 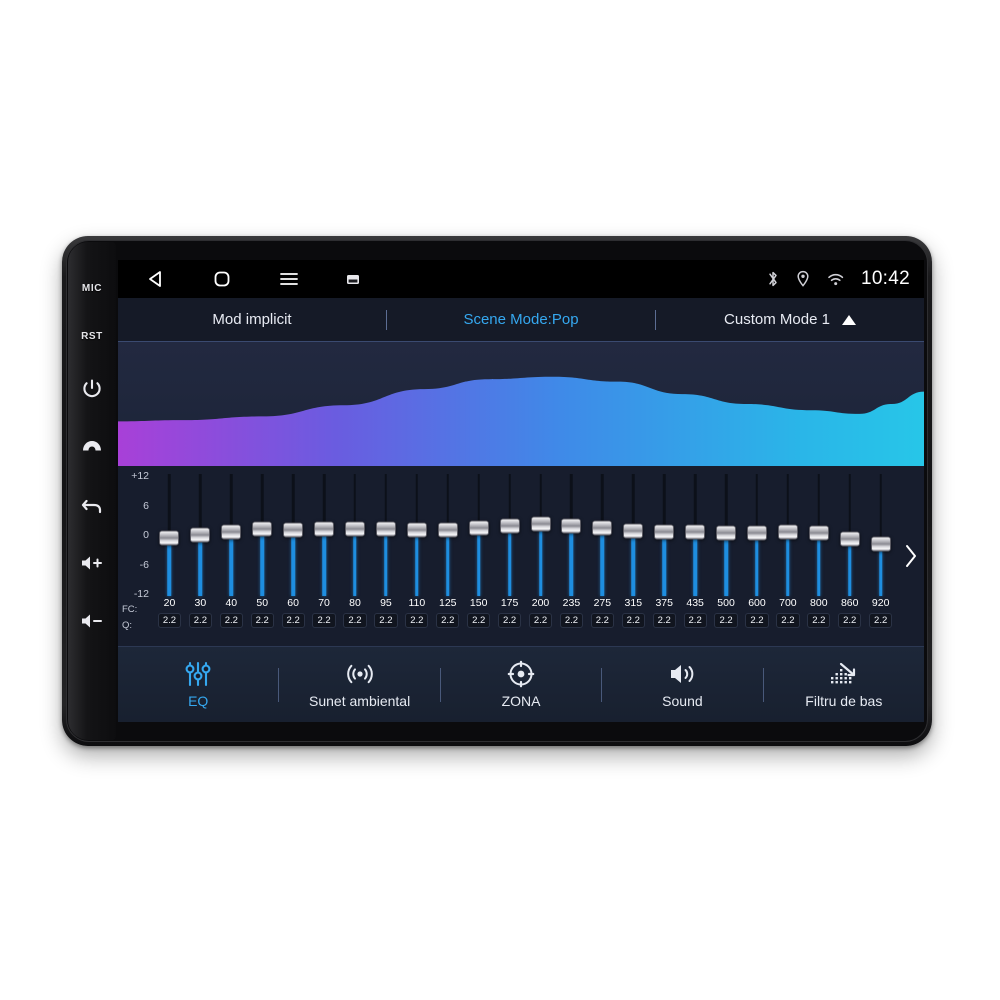 What do you see at coordinates (521, 319) in the screenshot?
I see `mode-scene-button: Scene Mode:Pop` at bounding box center [521, 319].